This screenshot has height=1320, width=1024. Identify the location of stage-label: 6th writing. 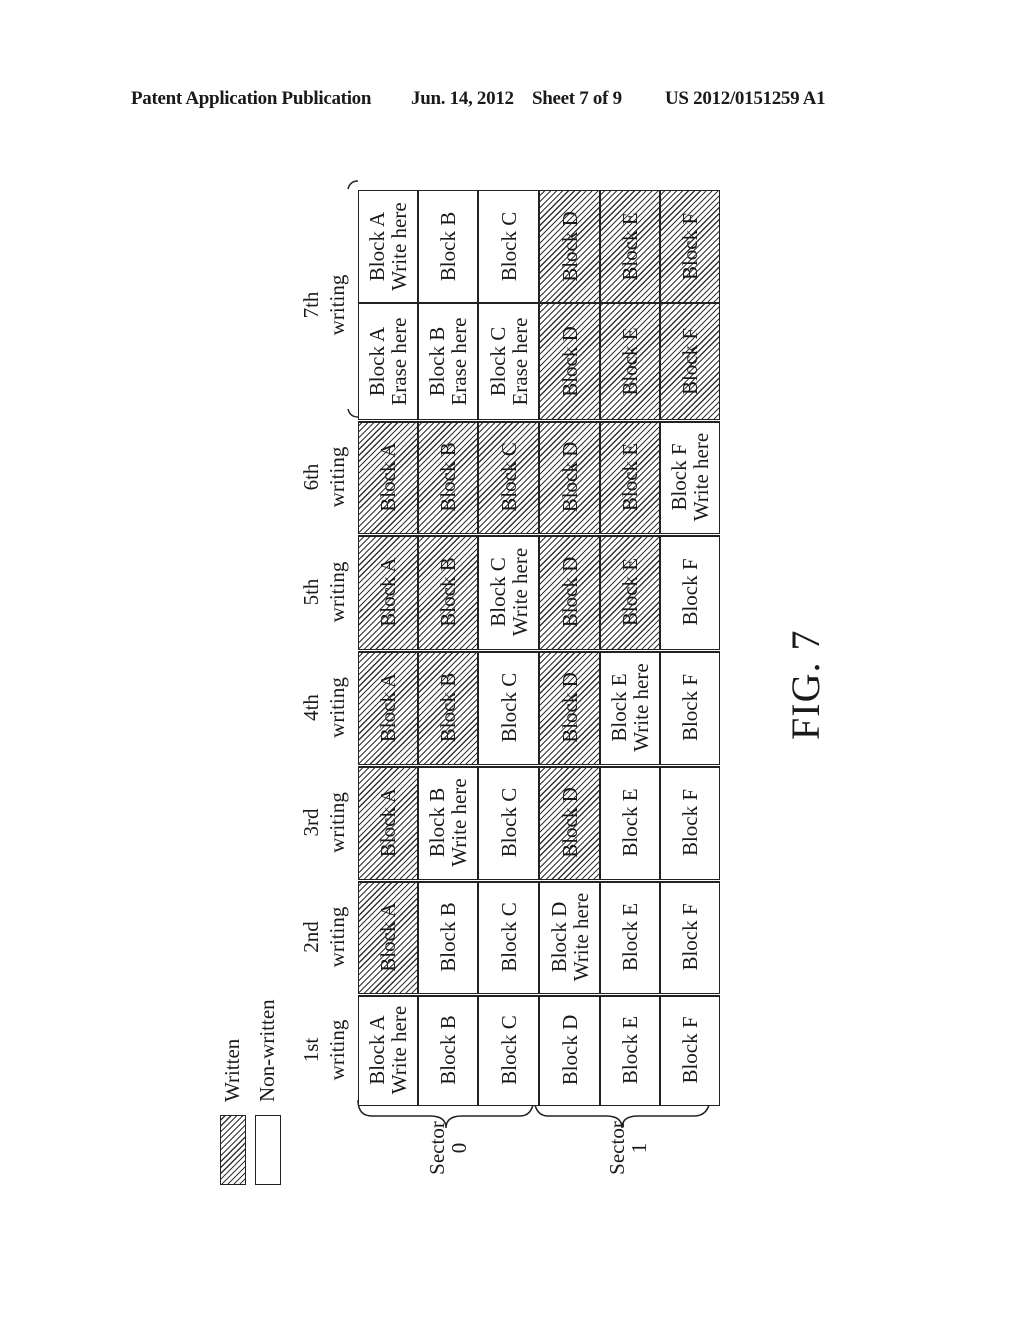
(324, 477).